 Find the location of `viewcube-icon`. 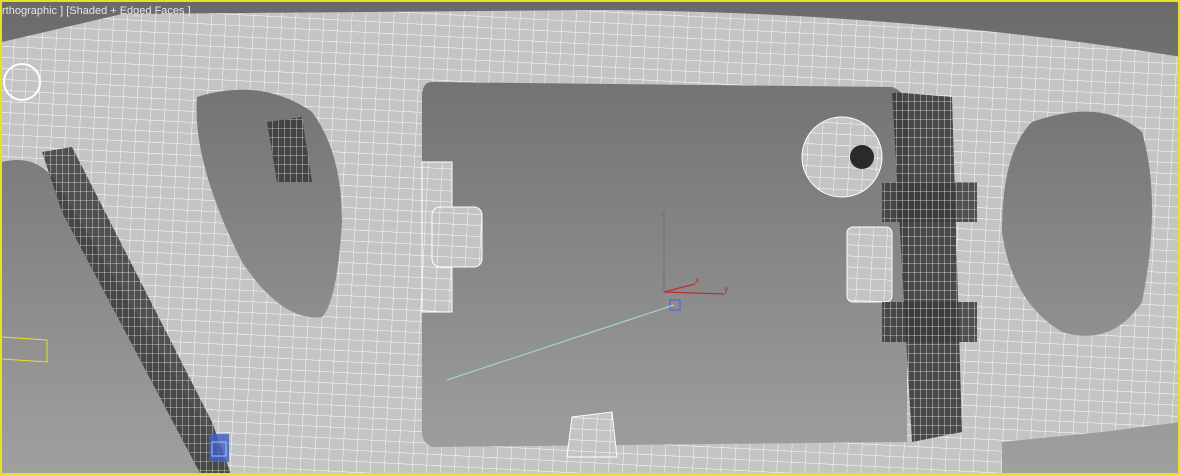

viewcube-icon is located at coordinates (219, 448).